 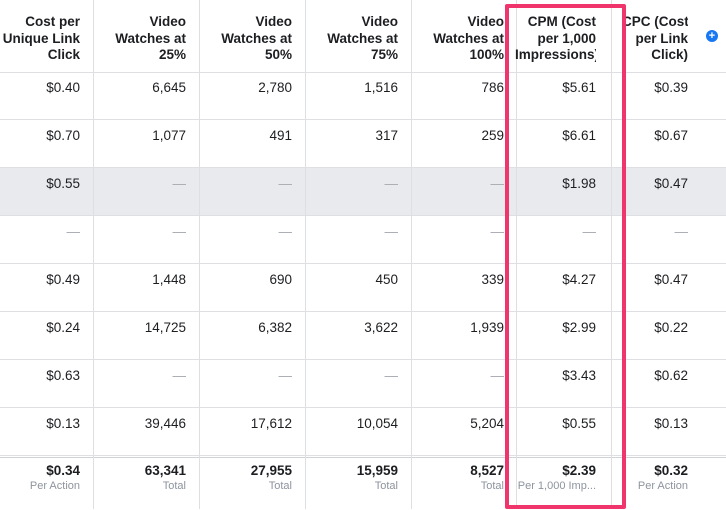 I want to click on header-video-watches-100: Video Watches at 100%, so click(x=461, y=39).